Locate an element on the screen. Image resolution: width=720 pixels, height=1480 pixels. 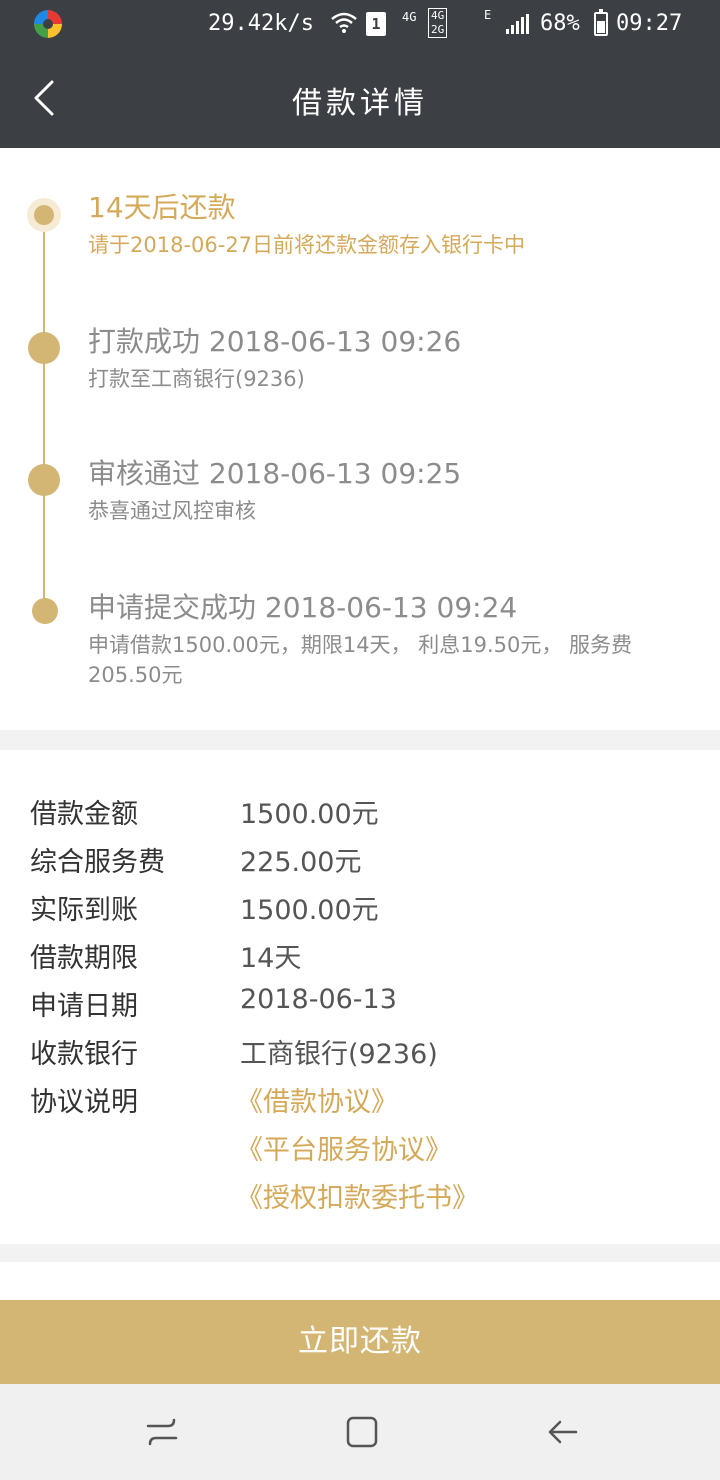
detail-row: 综合服务费 225.00元 is located at coordinates (360, 864).